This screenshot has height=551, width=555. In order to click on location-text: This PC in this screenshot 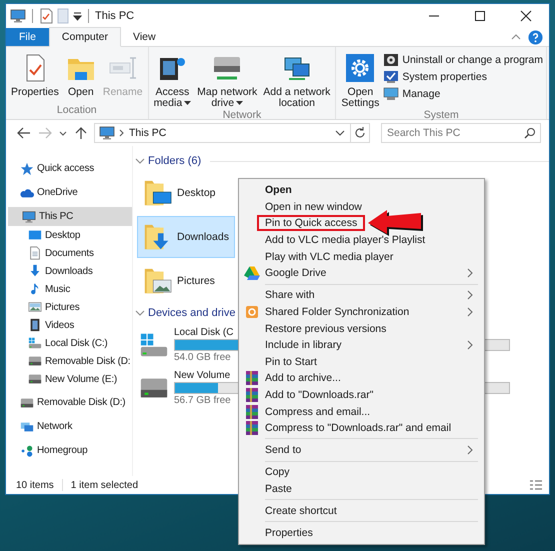, I will do `click(147, 133)`.